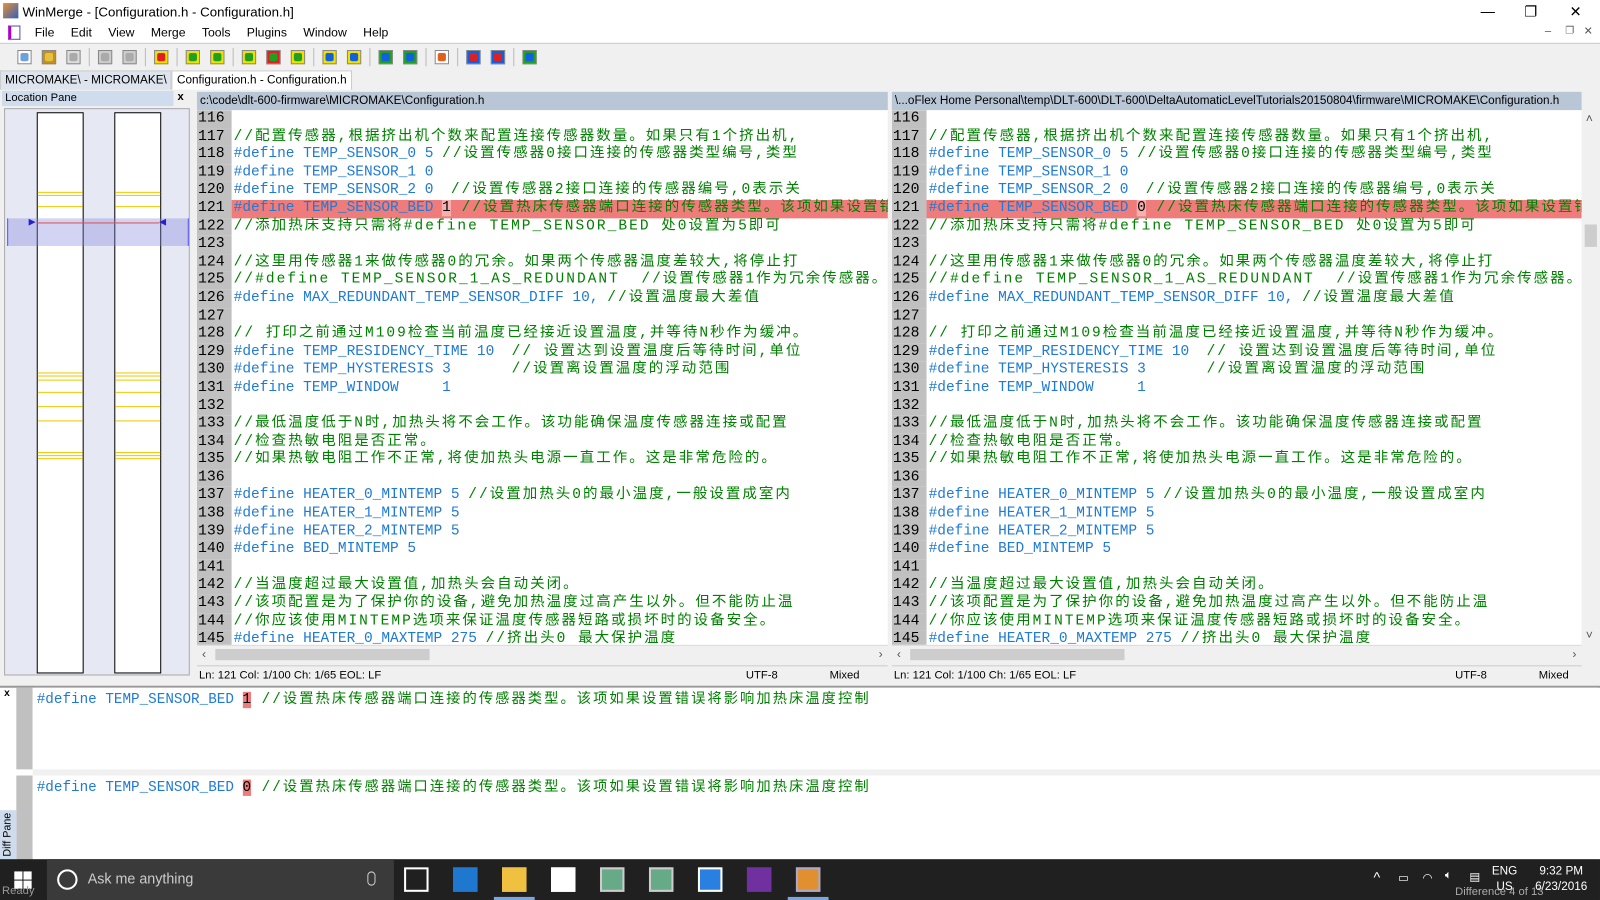  What do you see at coordinates (1474, 876) in the screenshot?
I see `action-center-icon: ▤` at bounding box center [1474, 876].